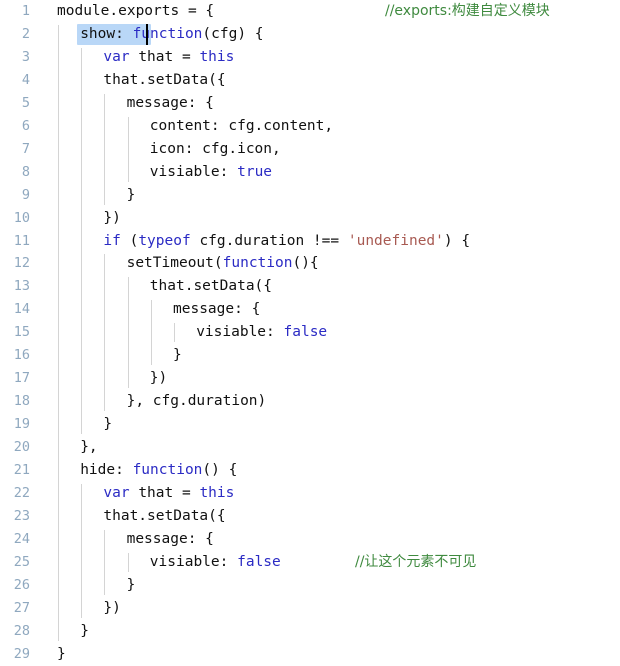 This screenshot has width=620, height=666. Describe the element at coordinates (25, 79) in the screenshot. I see `line-number: 4` at that location.